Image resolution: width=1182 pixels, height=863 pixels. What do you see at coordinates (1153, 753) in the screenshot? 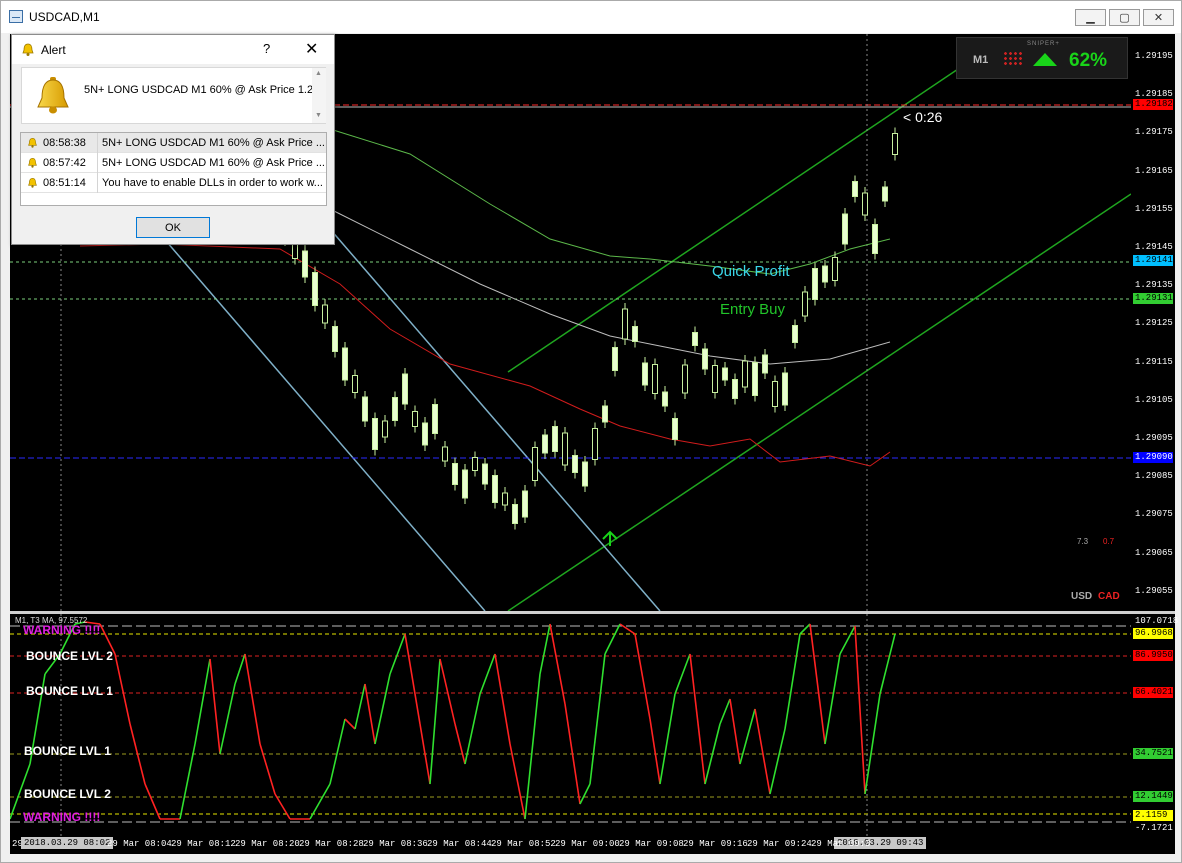
I see `indicator-level-tag: 34.7521` at bounding box center [1153, 753].